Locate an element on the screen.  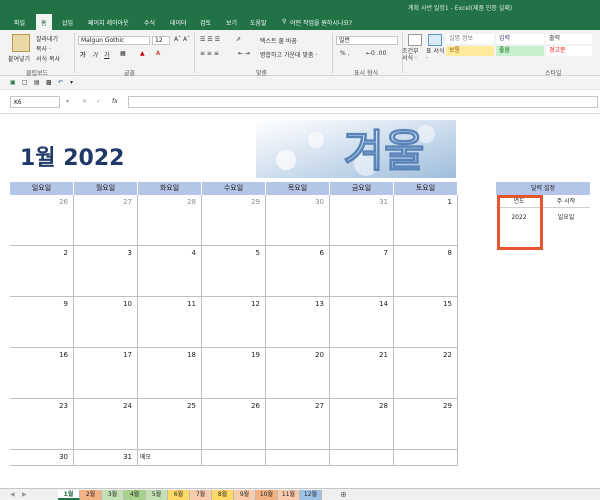
date-cell: 2 is located at coordinates (42, 271).